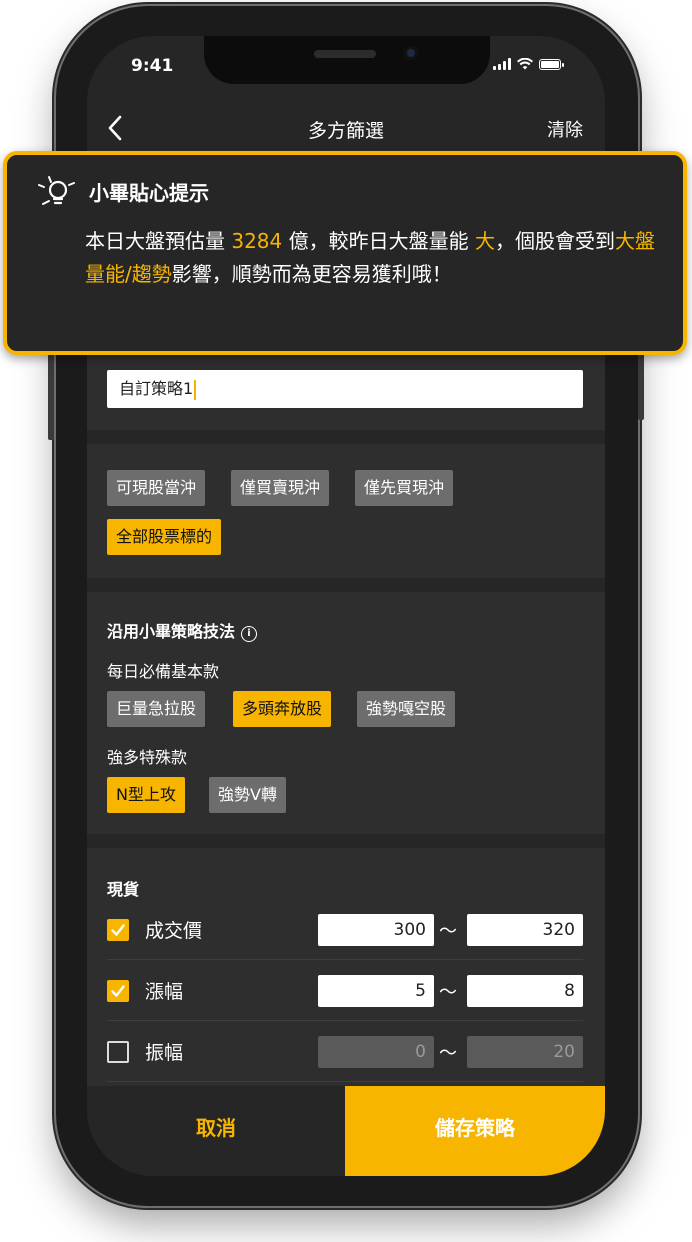 This screenshot has height=1242, width=692. Describe the element at coordinates (282, 709) in the screenshot. I see `chip-strategy: 多頭奔放股` at that location.